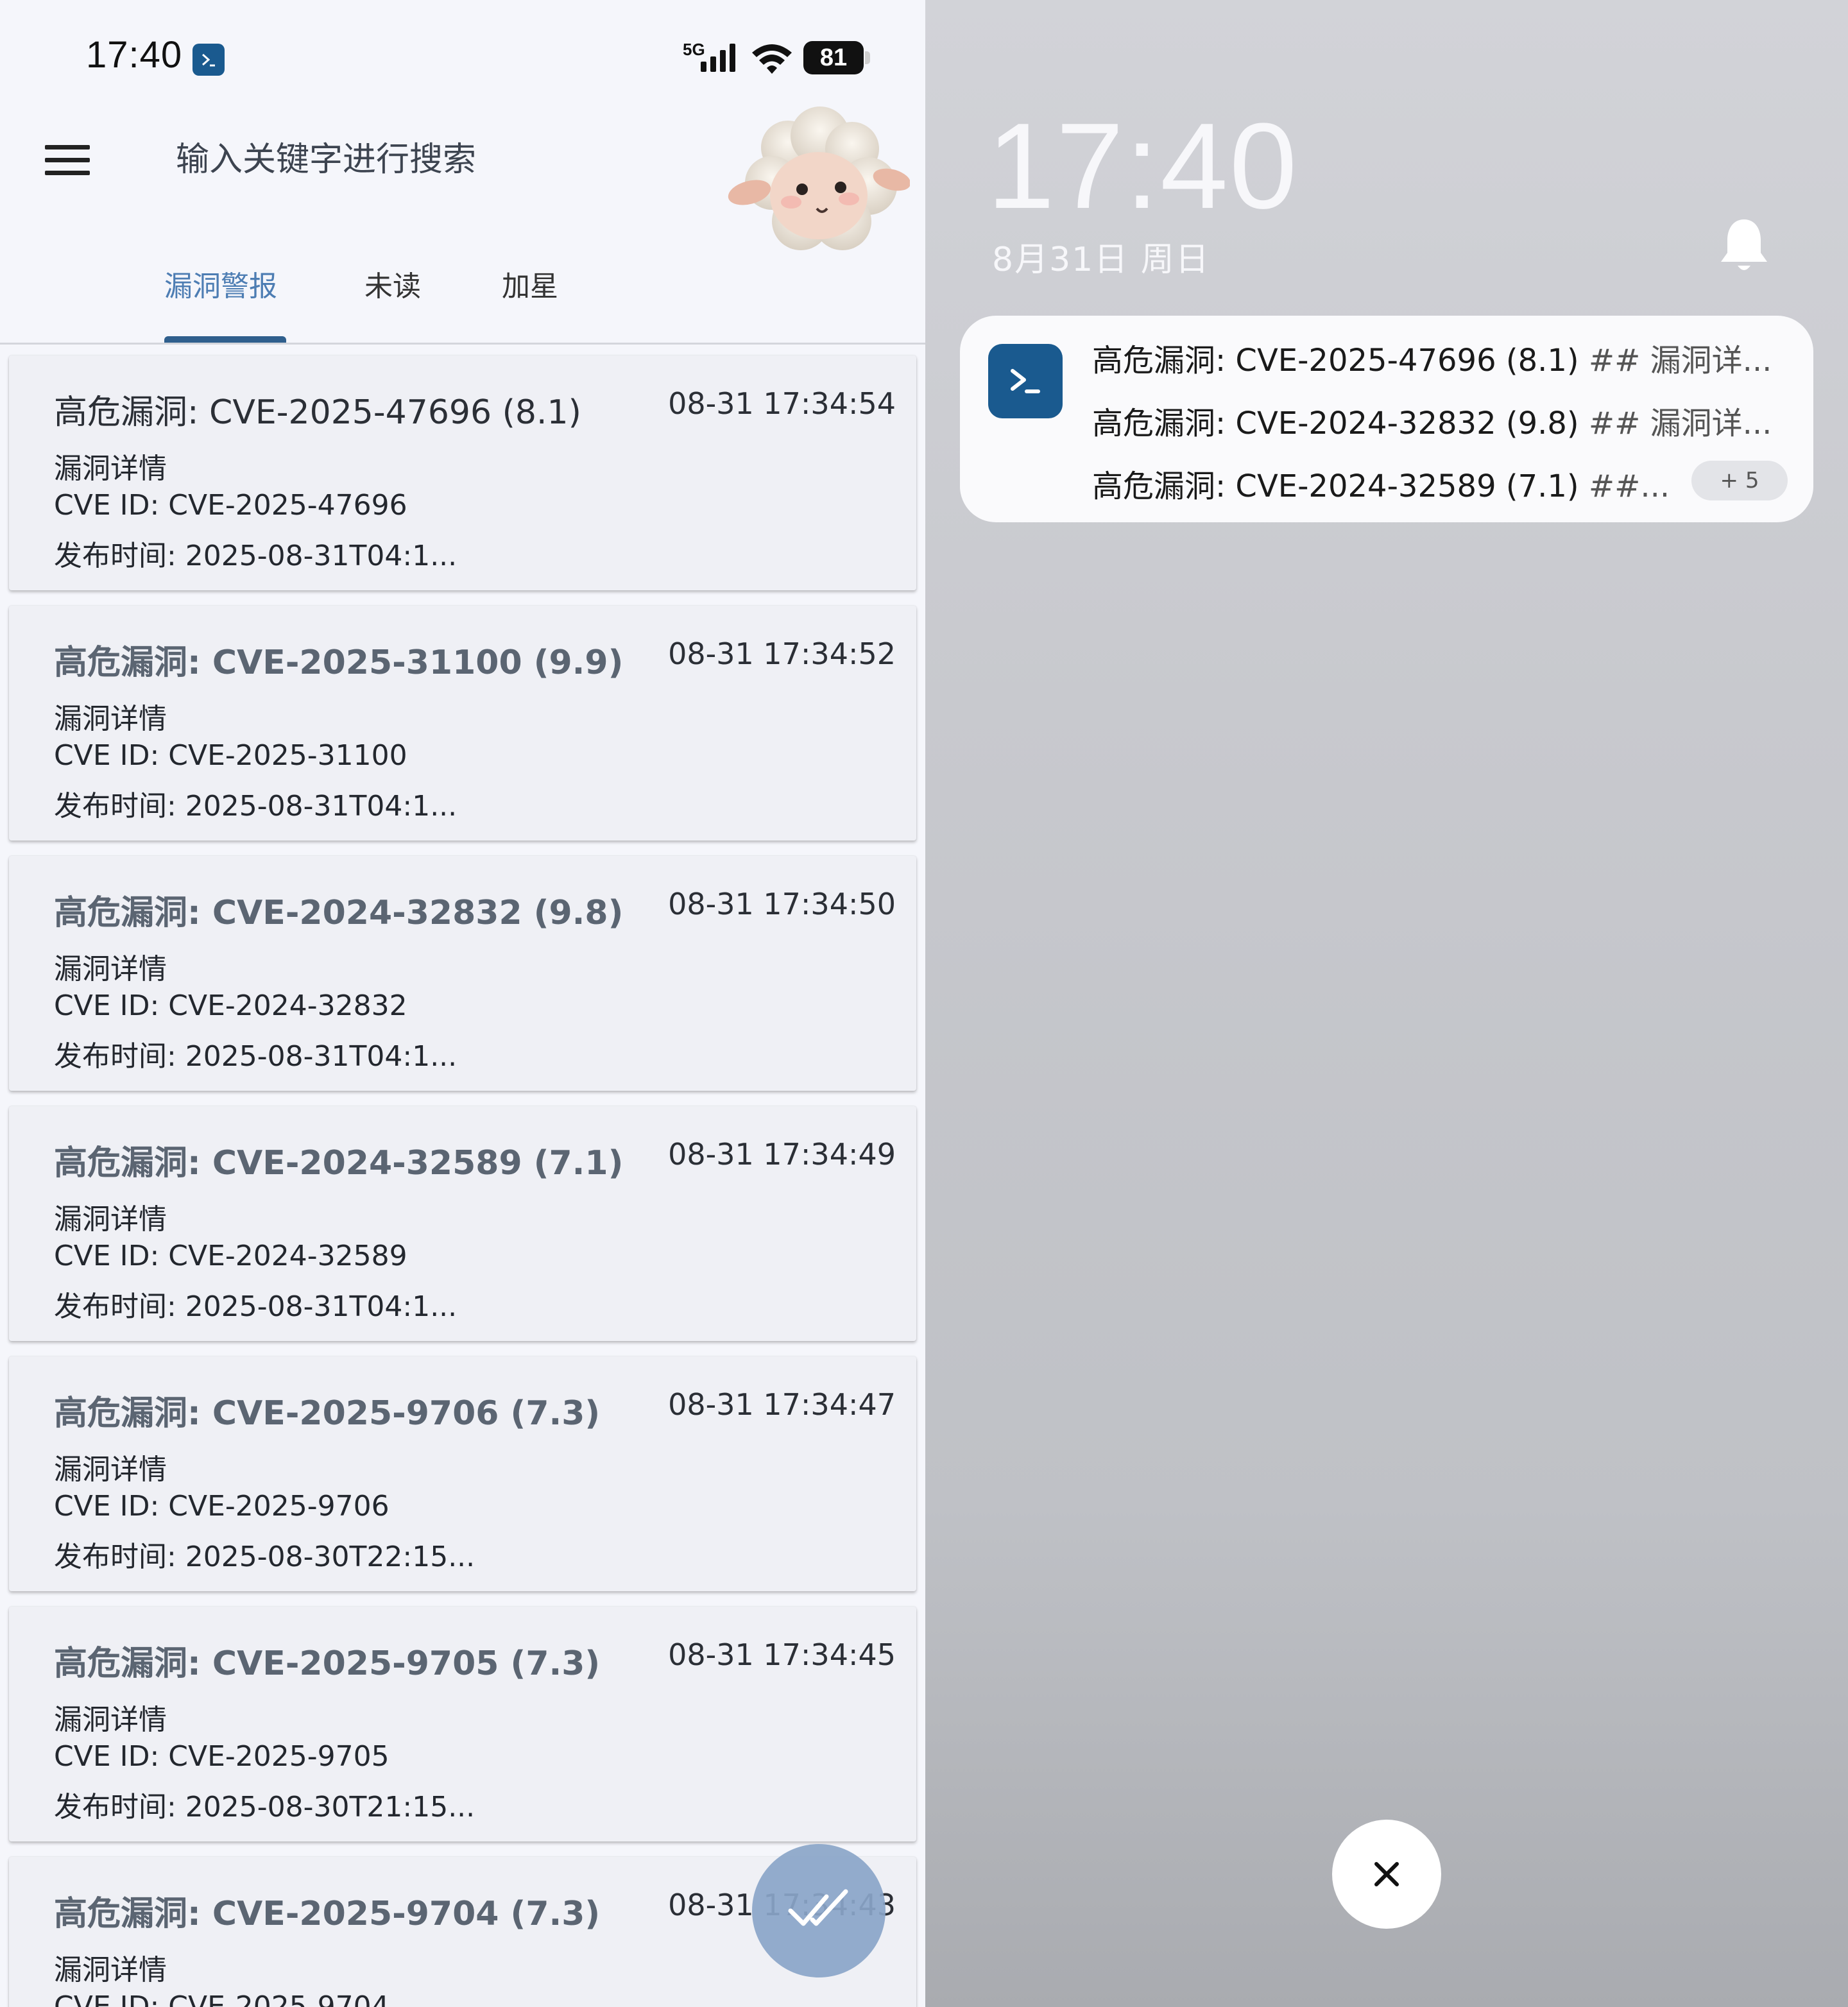  What do you see at coordinates (772, 59) in the screenshot?
I see `wifi-icon` at bounding box center [772, 59].